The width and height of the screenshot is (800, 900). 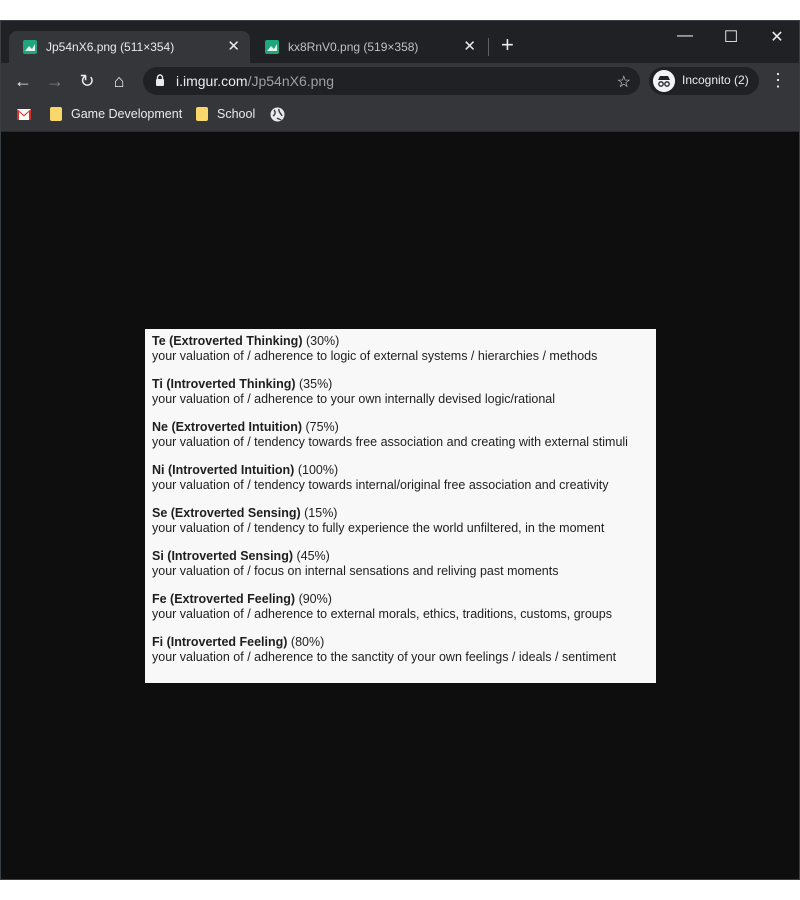 I want to click on incognito-profile-button: Incognito (2), so click(x=704, y=81).